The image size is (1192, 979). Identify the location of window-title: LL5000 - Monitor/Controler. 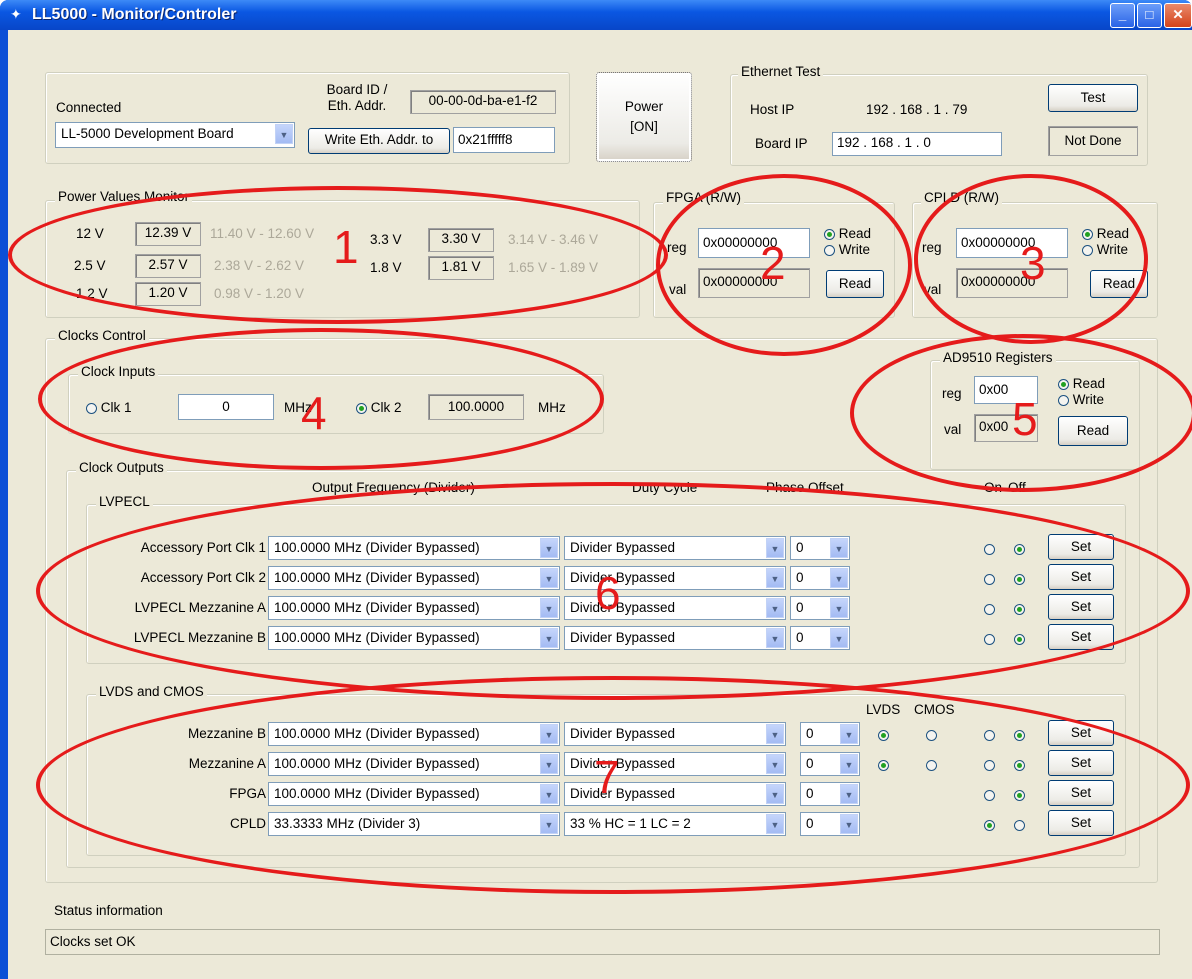
(134, 14).